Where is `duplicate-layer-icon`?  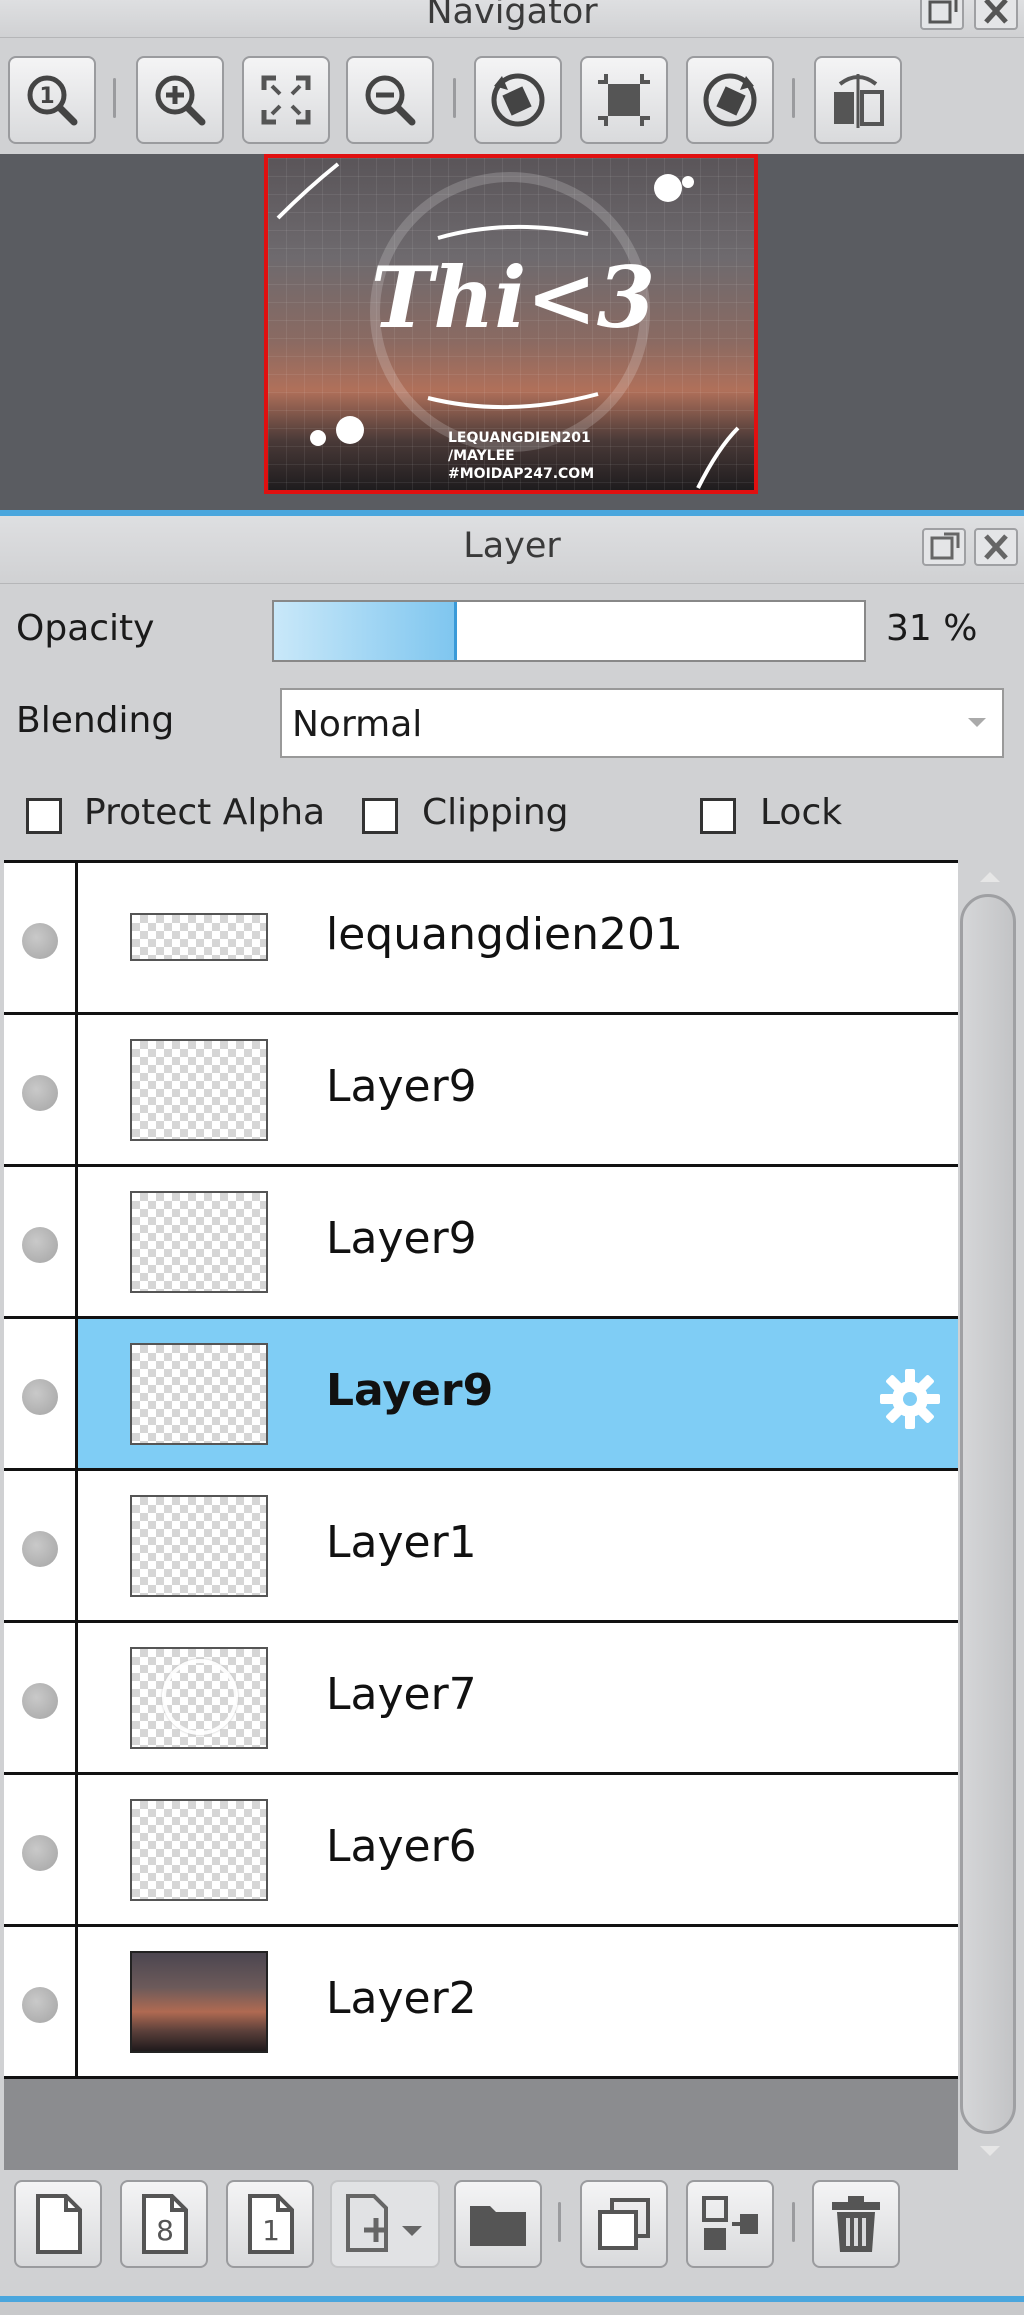 duplicate-layer-icon is located at coordinates (624, 2224).